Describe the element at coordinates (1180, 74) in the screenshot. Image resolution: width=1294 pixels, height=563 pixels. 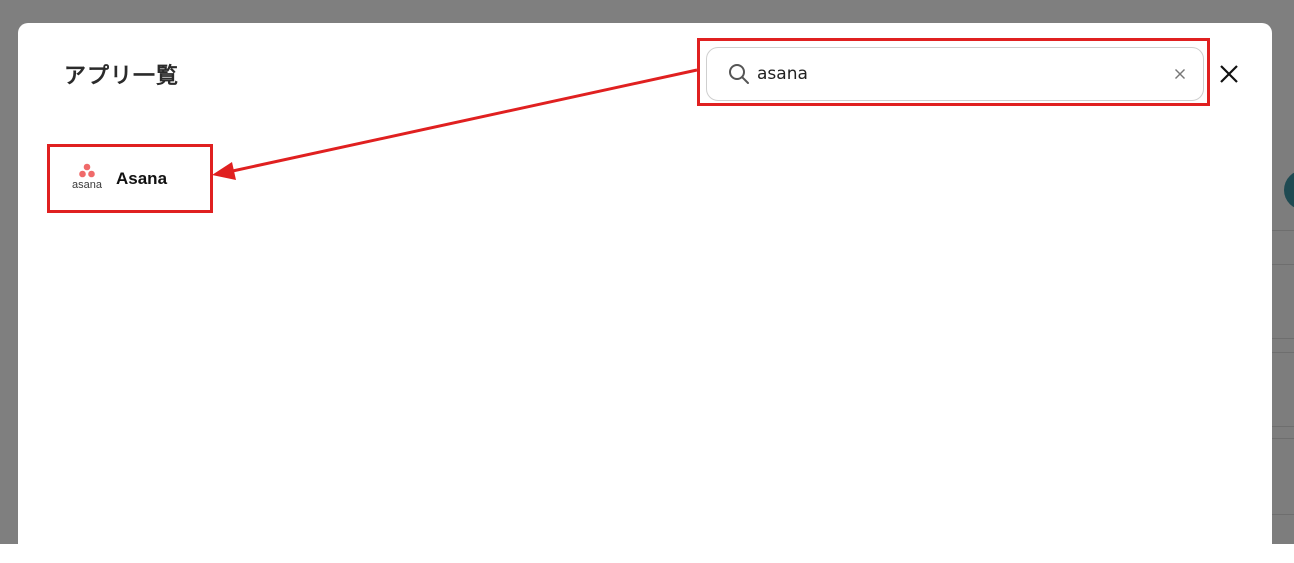
I see `clear-icon` at that location.